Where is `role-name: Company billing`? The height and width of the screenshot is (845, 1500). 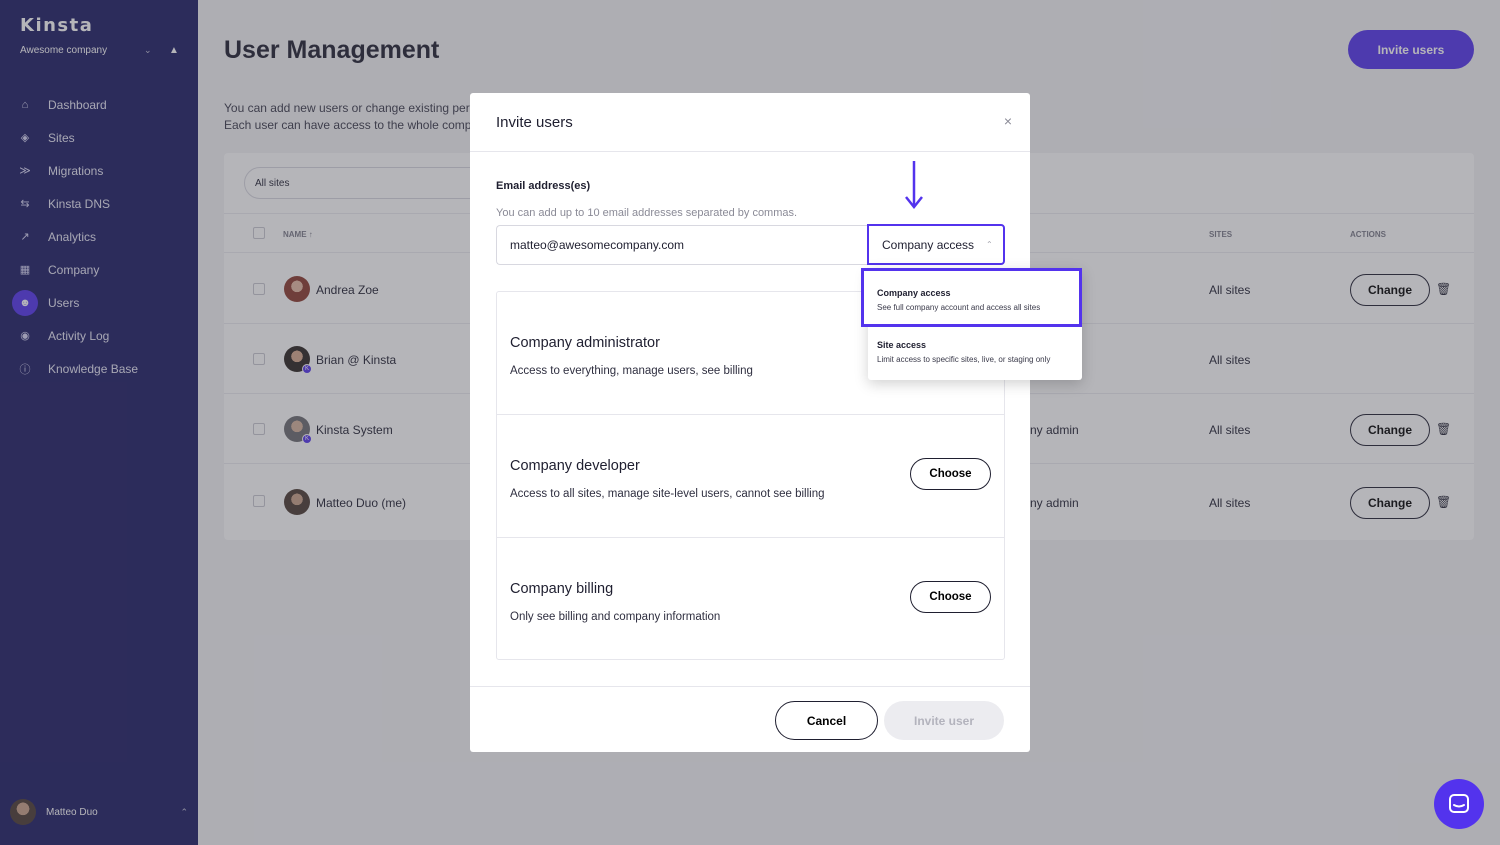 role-name: Company billing is located at coordinates (562, 589).